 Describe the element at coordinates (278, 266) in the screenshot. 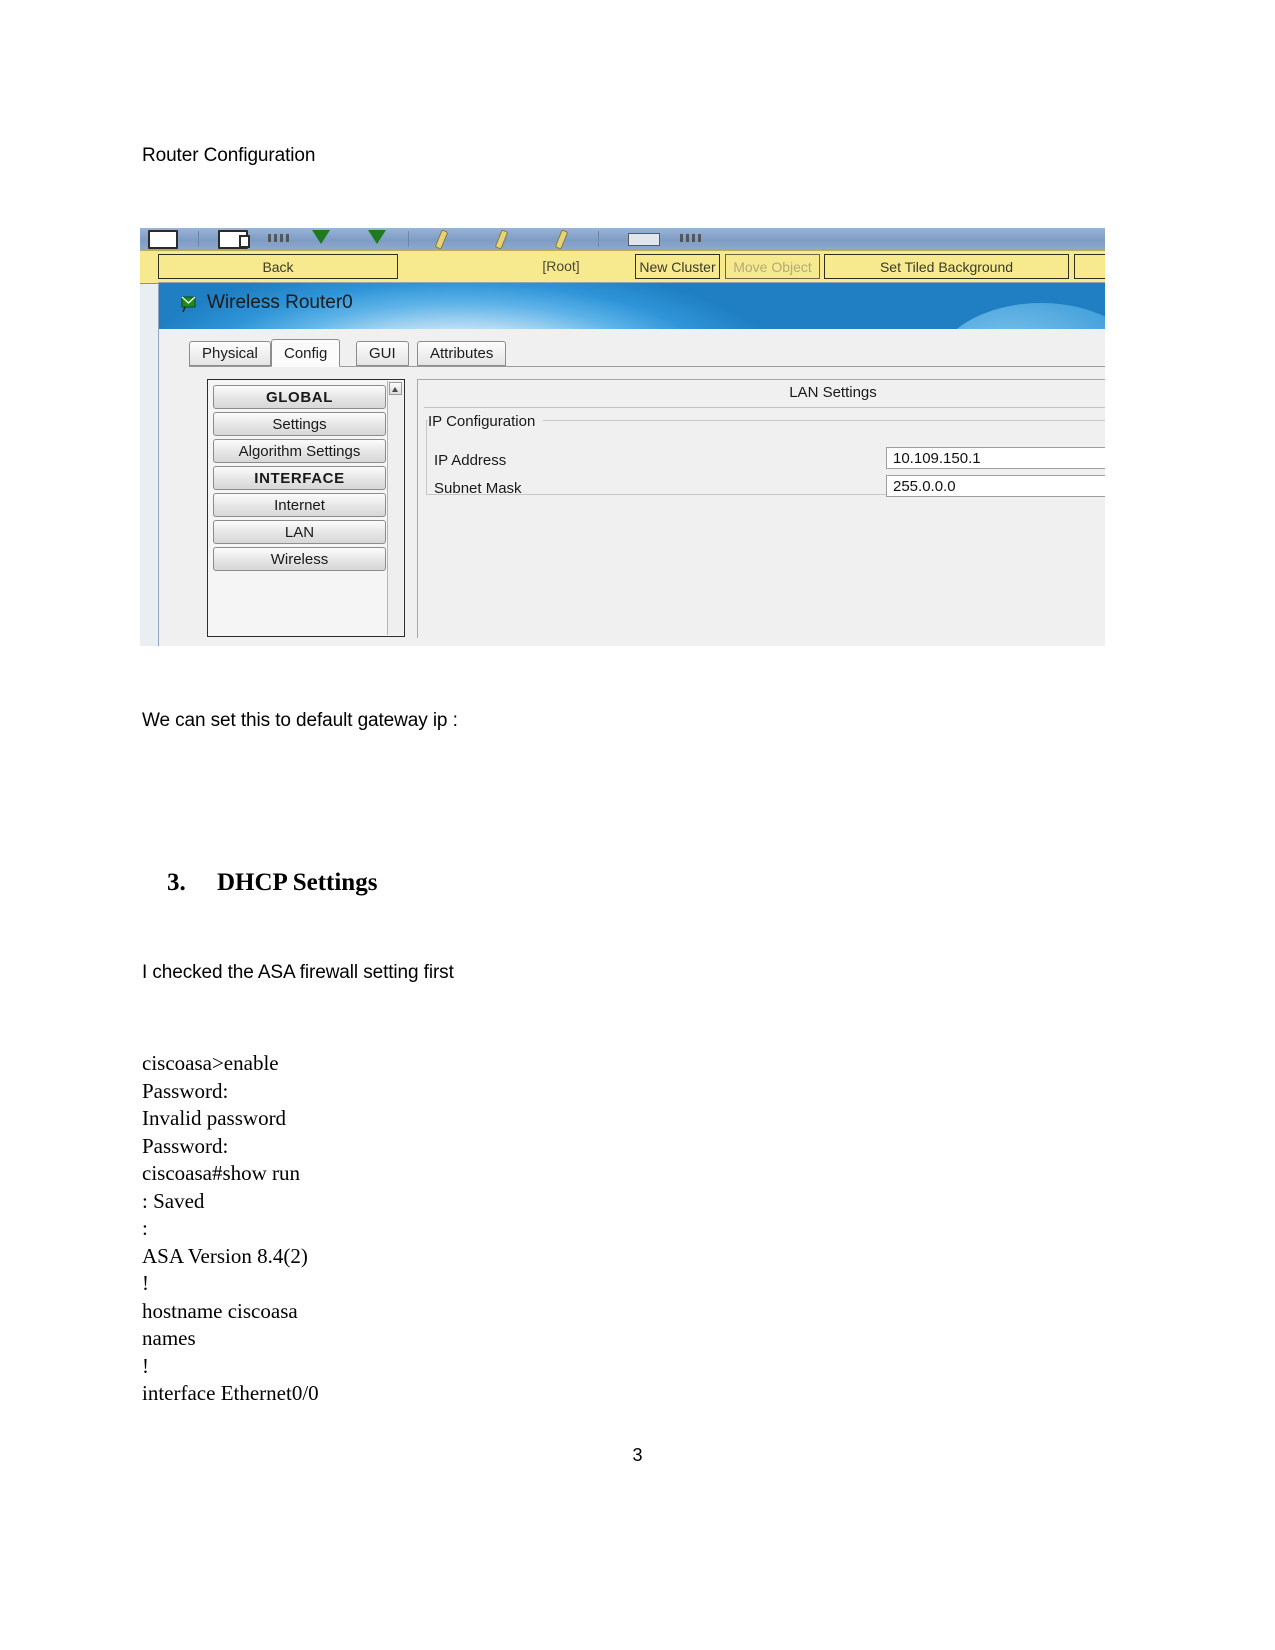

I see `back-button: Back` at that location.